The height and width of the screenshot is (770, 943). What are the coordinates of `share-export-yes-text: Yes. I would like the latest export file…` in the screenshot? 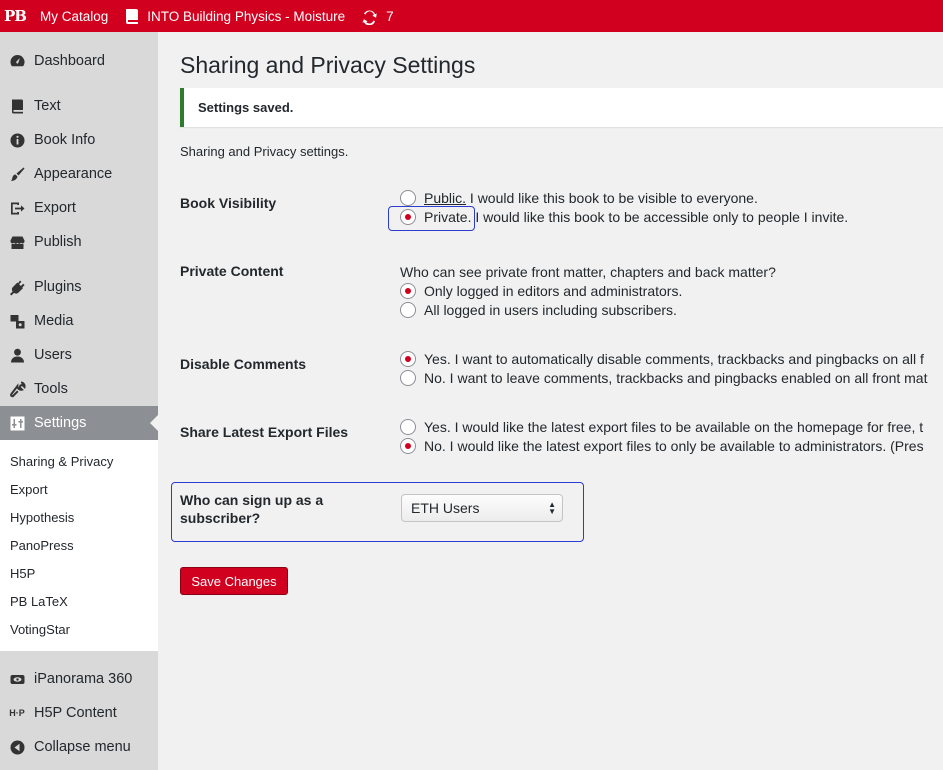 It's located at (674, 427).